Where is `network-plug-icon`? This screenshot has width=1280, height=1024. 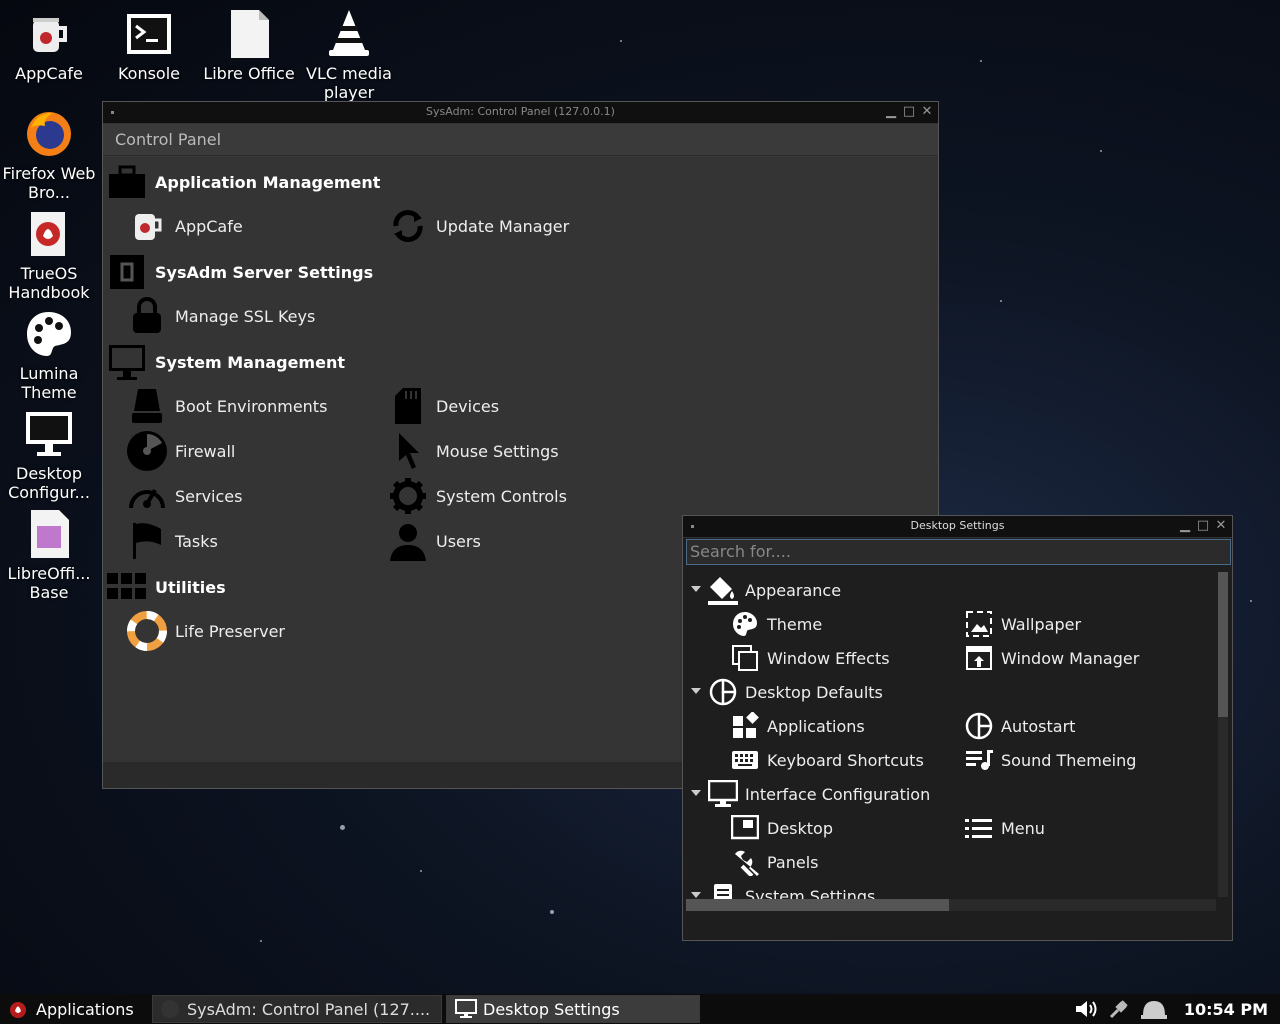
network-plug-icon is located at coordinates (1119, 1009).